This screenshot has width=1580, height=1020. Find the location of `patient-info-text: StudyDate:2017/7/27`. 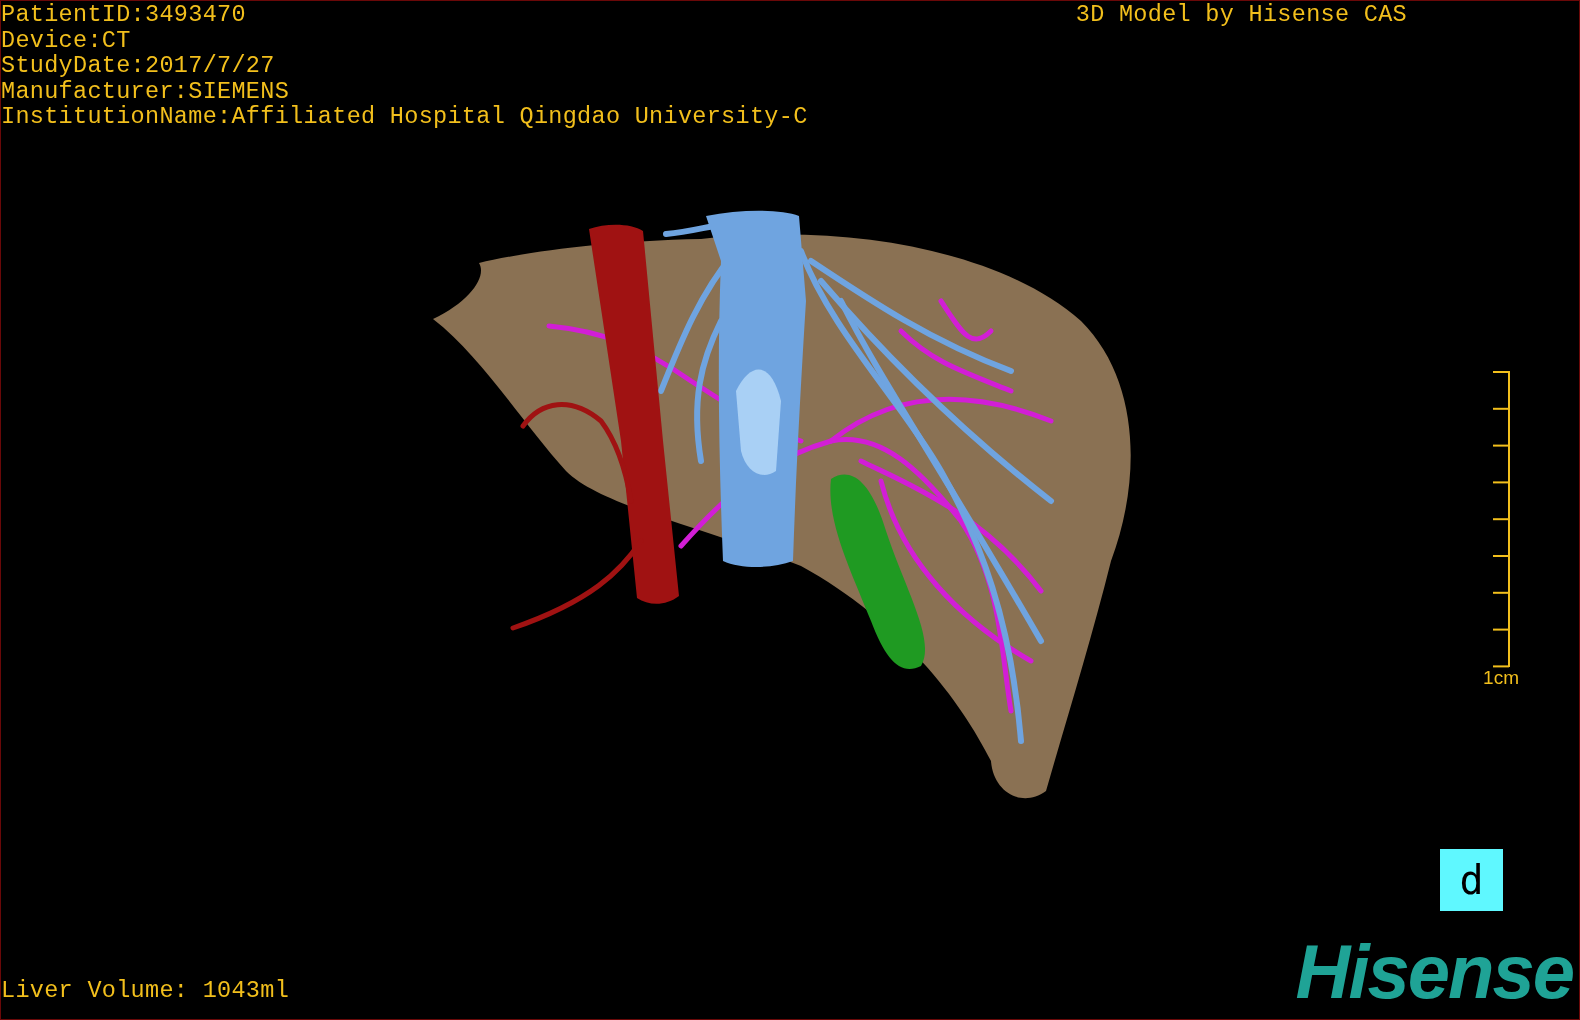

patient-info-text: StudyDate:2017/7/27 is located at coordinates (138, 66).